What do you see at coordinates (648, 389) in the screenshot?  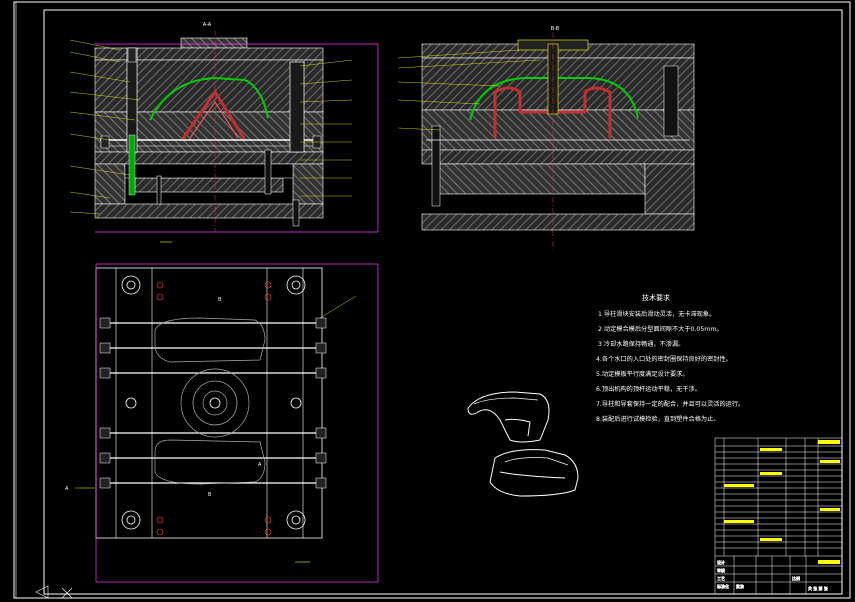 I see `tech-req-item: 6.顶出机构的顶杆运动平稳，无干涉。` at bounding box center [648, 389].